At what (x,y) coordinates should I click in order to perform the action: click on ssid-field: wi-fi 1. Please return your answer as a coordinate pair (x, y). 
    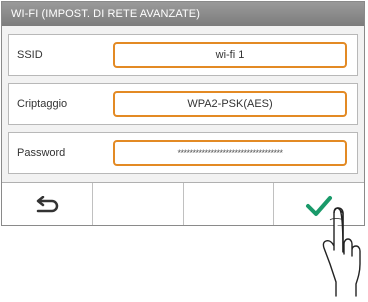
    Looking at the image, I should click on (230, 55).